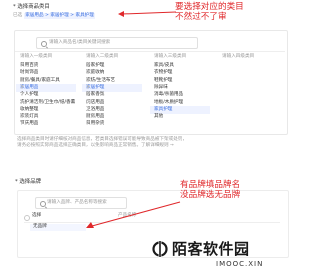  Describe the element at coordinates (27, 217) in the screenshot. I see `radio-icon` at that location.